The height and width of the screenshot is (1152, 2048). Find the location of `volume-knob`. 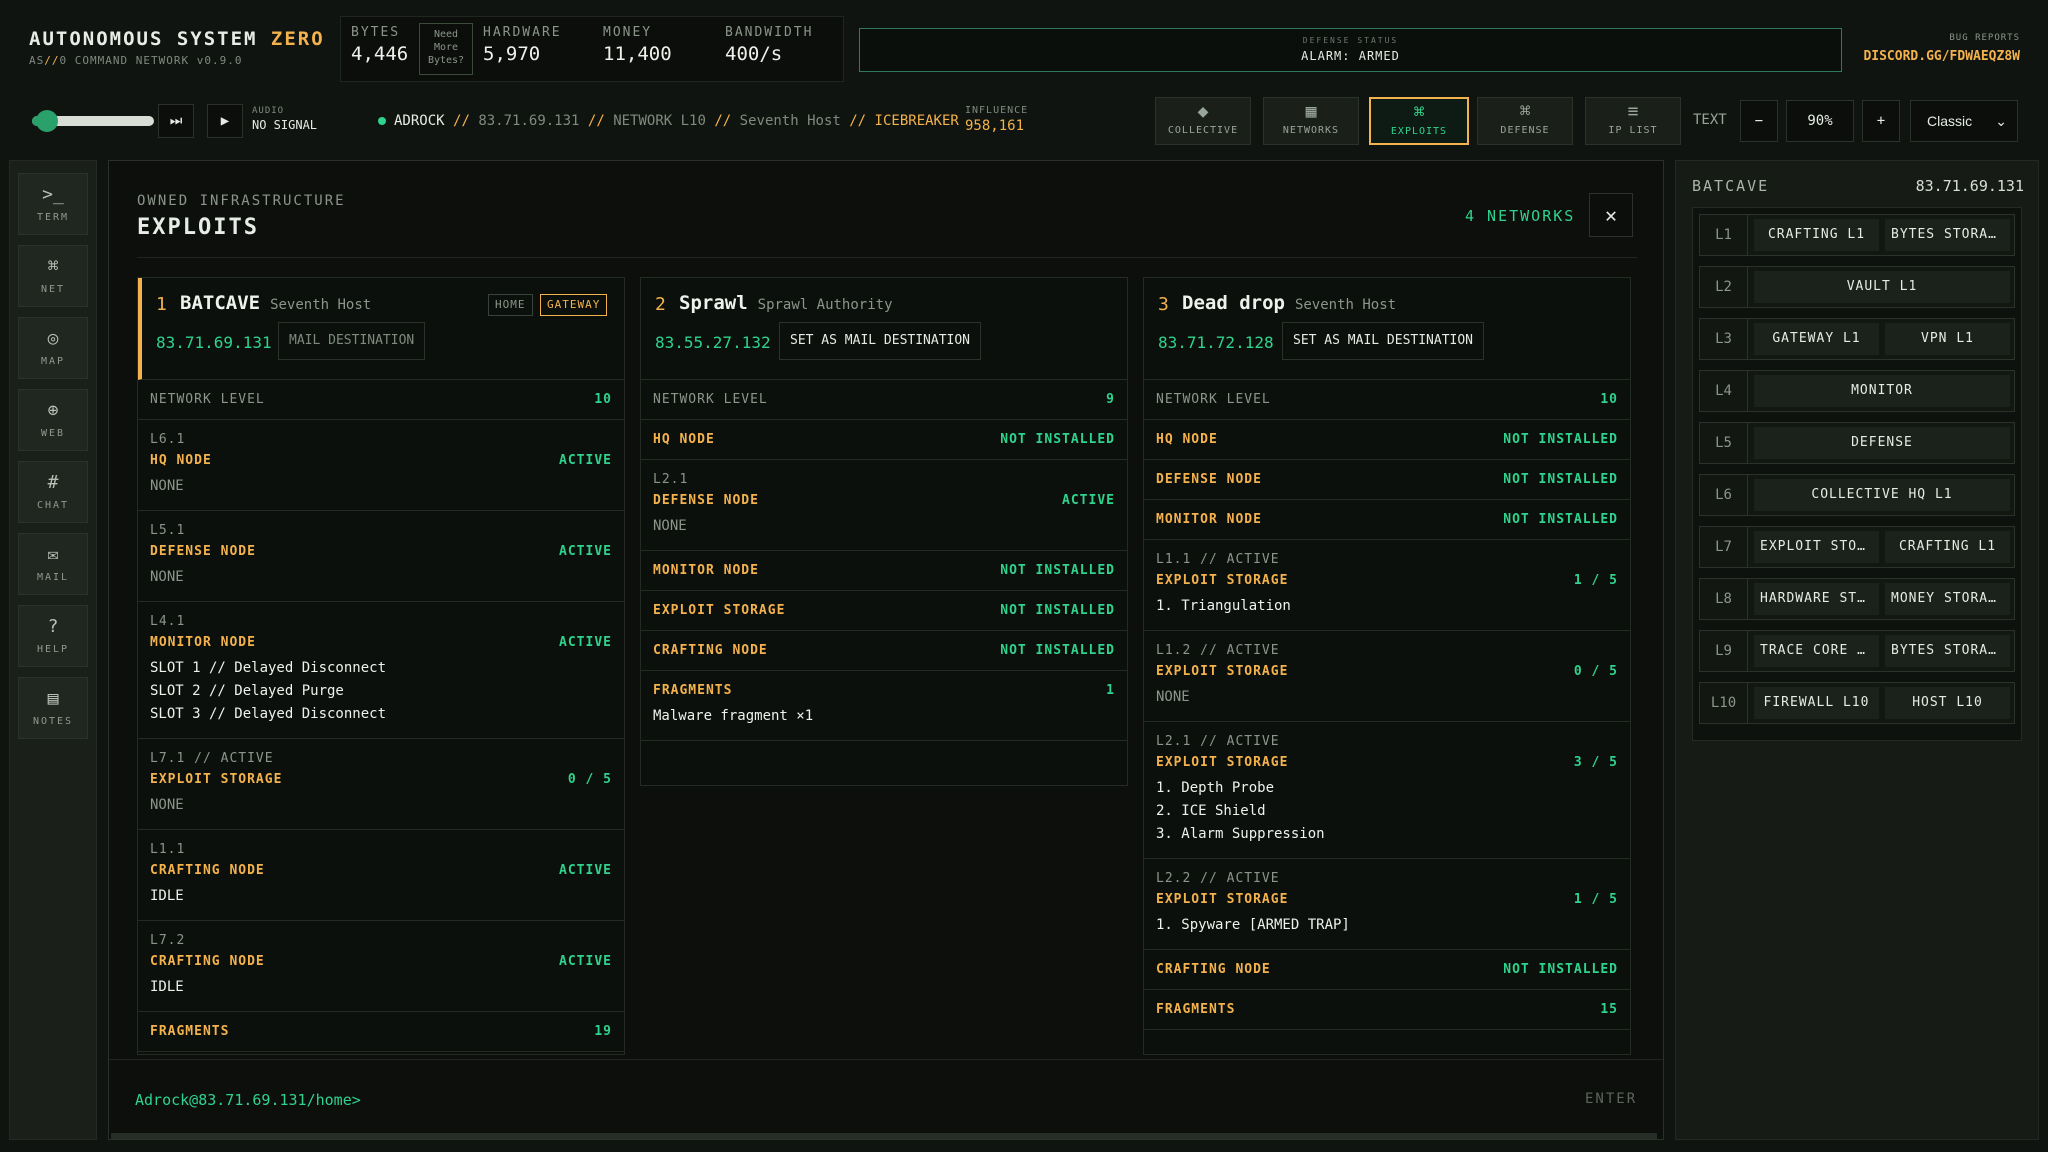

volume-knob is located at coordinates (47, 121).